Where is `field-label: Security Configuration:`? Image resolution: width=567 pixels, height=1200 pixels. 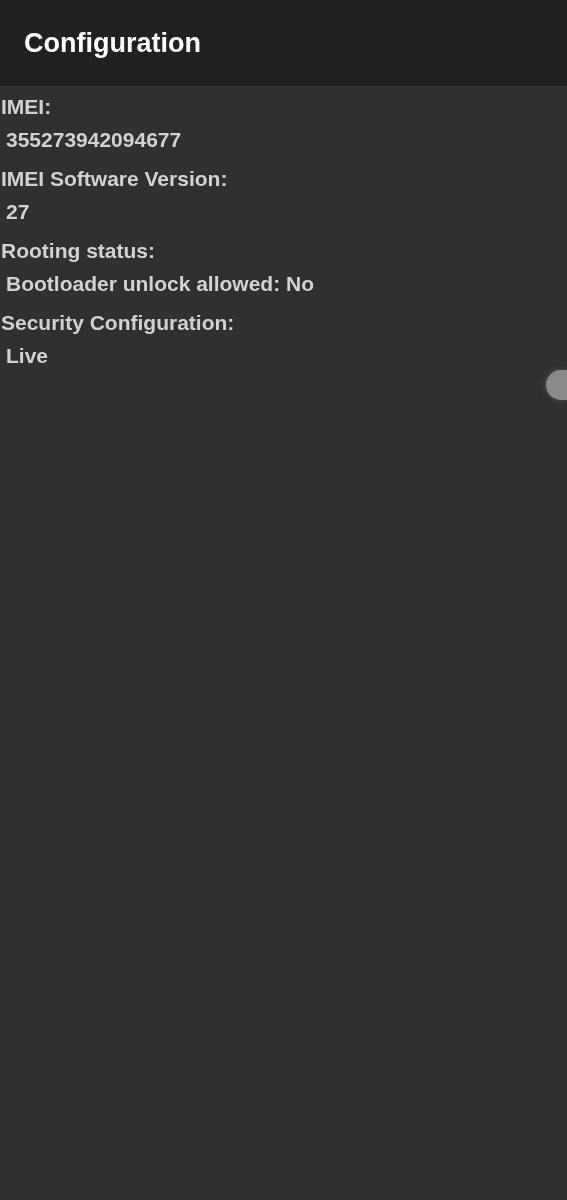
field-label: Security Configuration: is located at coordinates (117, 323).